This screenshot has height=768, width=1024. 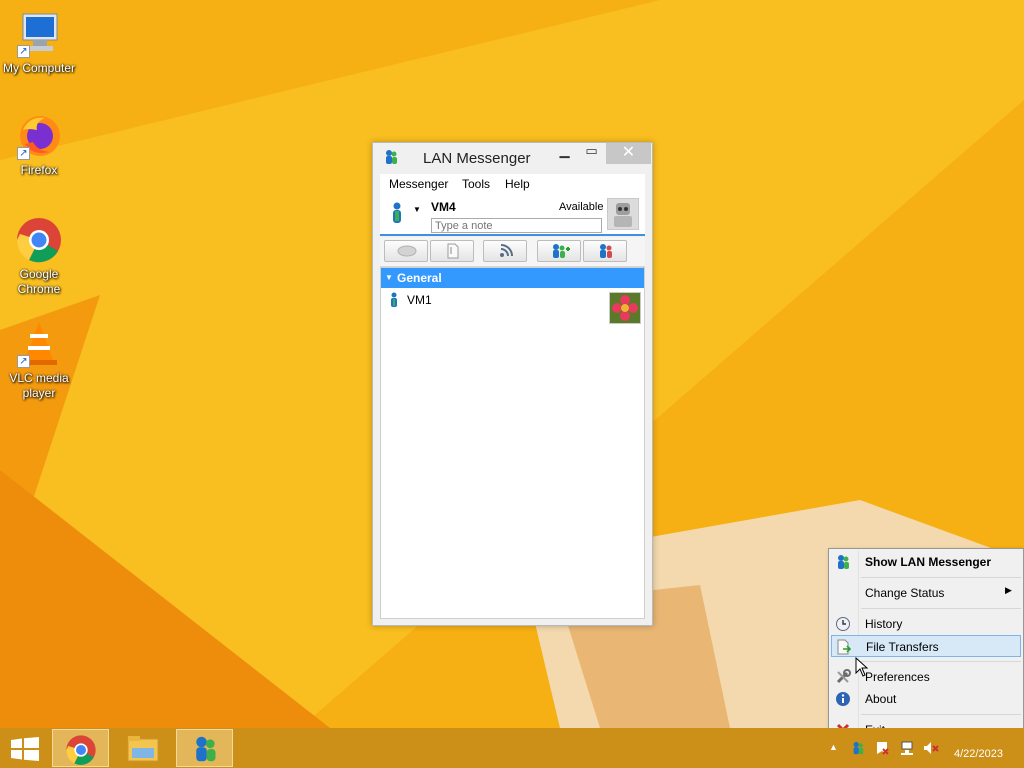 What do you see at coordinates (394, 301) in the screenshot?
I see `contact-status-icon` at bounding box center [394, 301].